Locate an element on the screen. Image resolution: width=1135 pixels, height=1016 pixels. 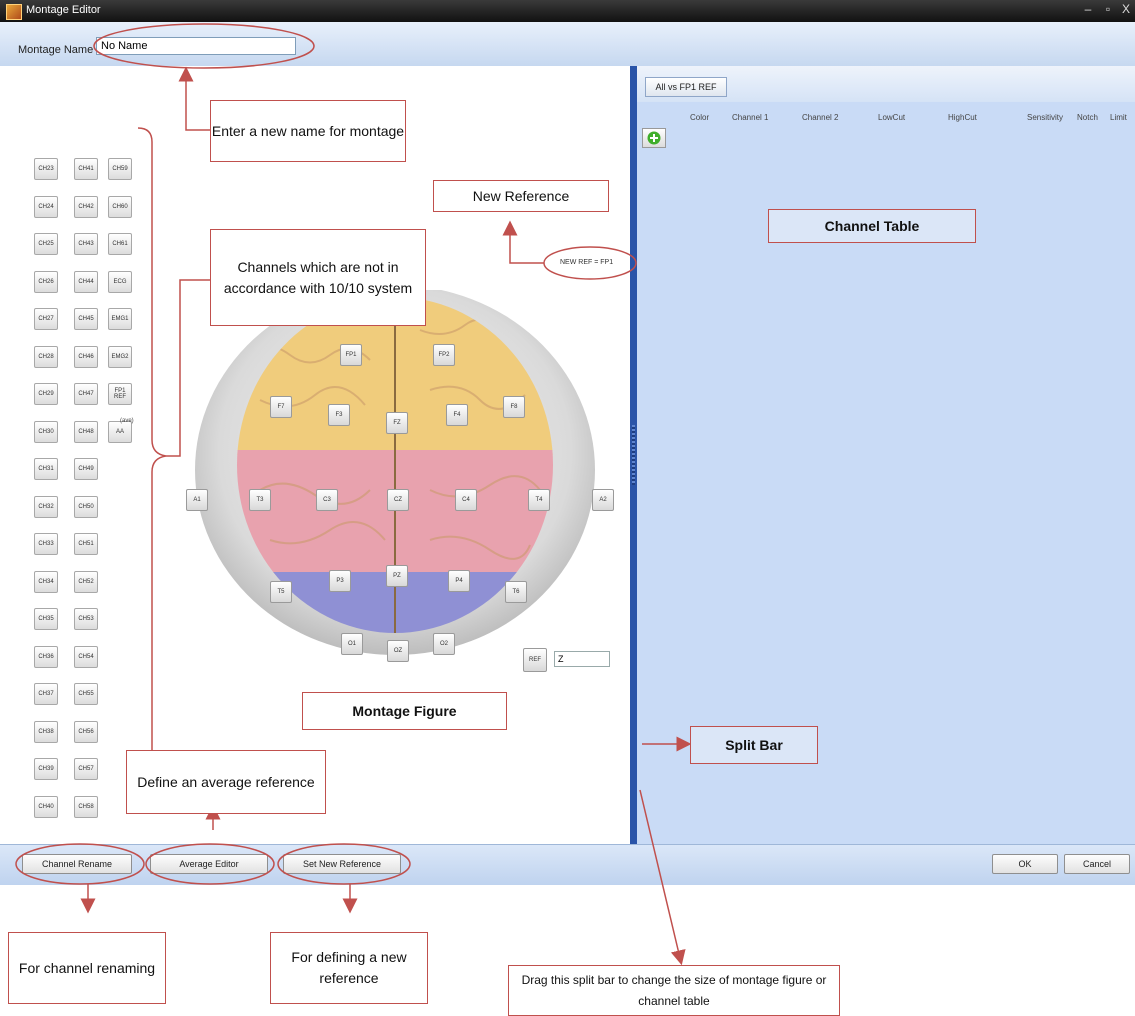
annotation-channel-table: Channel Table is located at coordinates (872, 226).